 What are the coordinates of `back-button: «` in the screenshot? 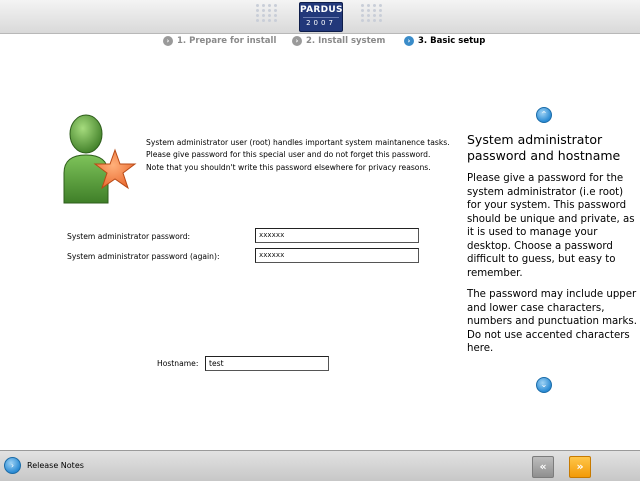 It's located at (543, 467).